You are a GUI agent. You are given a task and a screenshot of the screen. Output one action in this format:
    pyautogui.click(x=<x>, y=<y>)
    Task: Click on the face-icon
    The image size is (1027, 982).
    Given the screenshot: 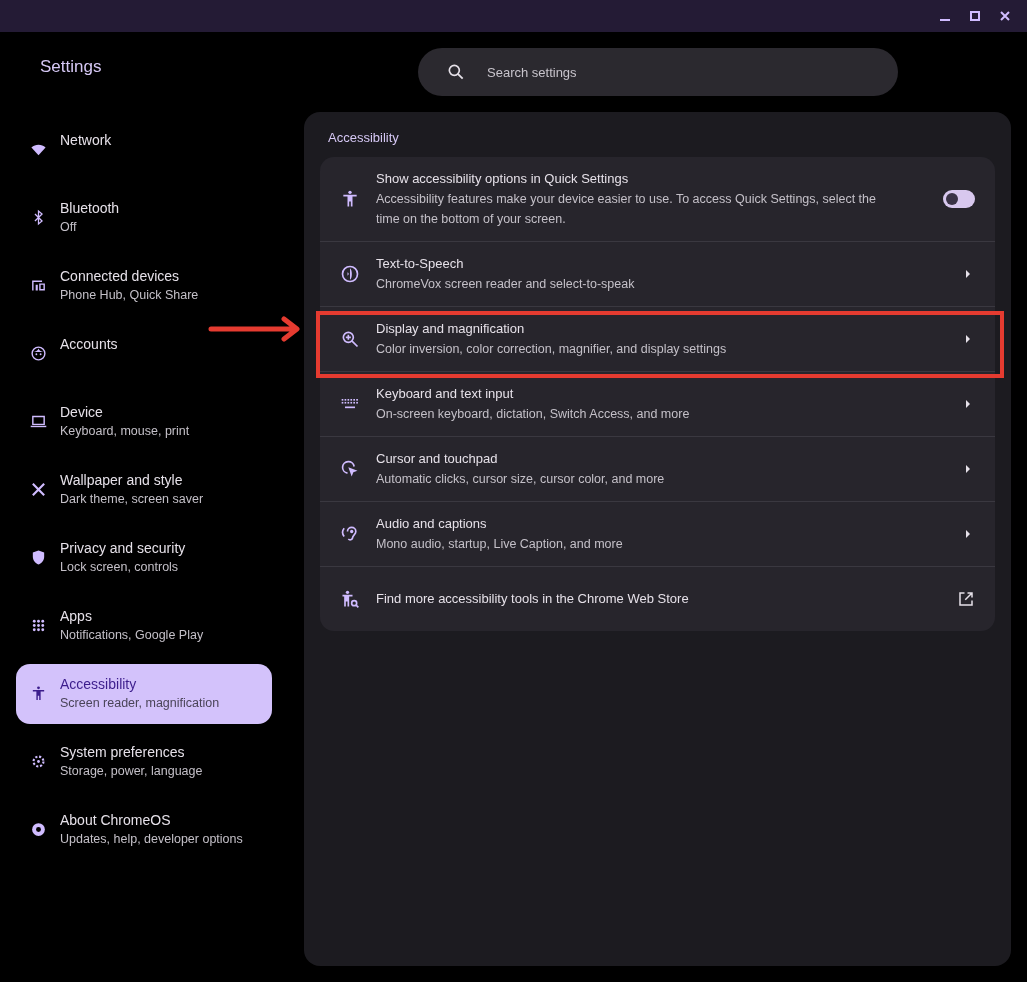 What is the action you would take?
    pyautogui.click(x=38, y=353)
    